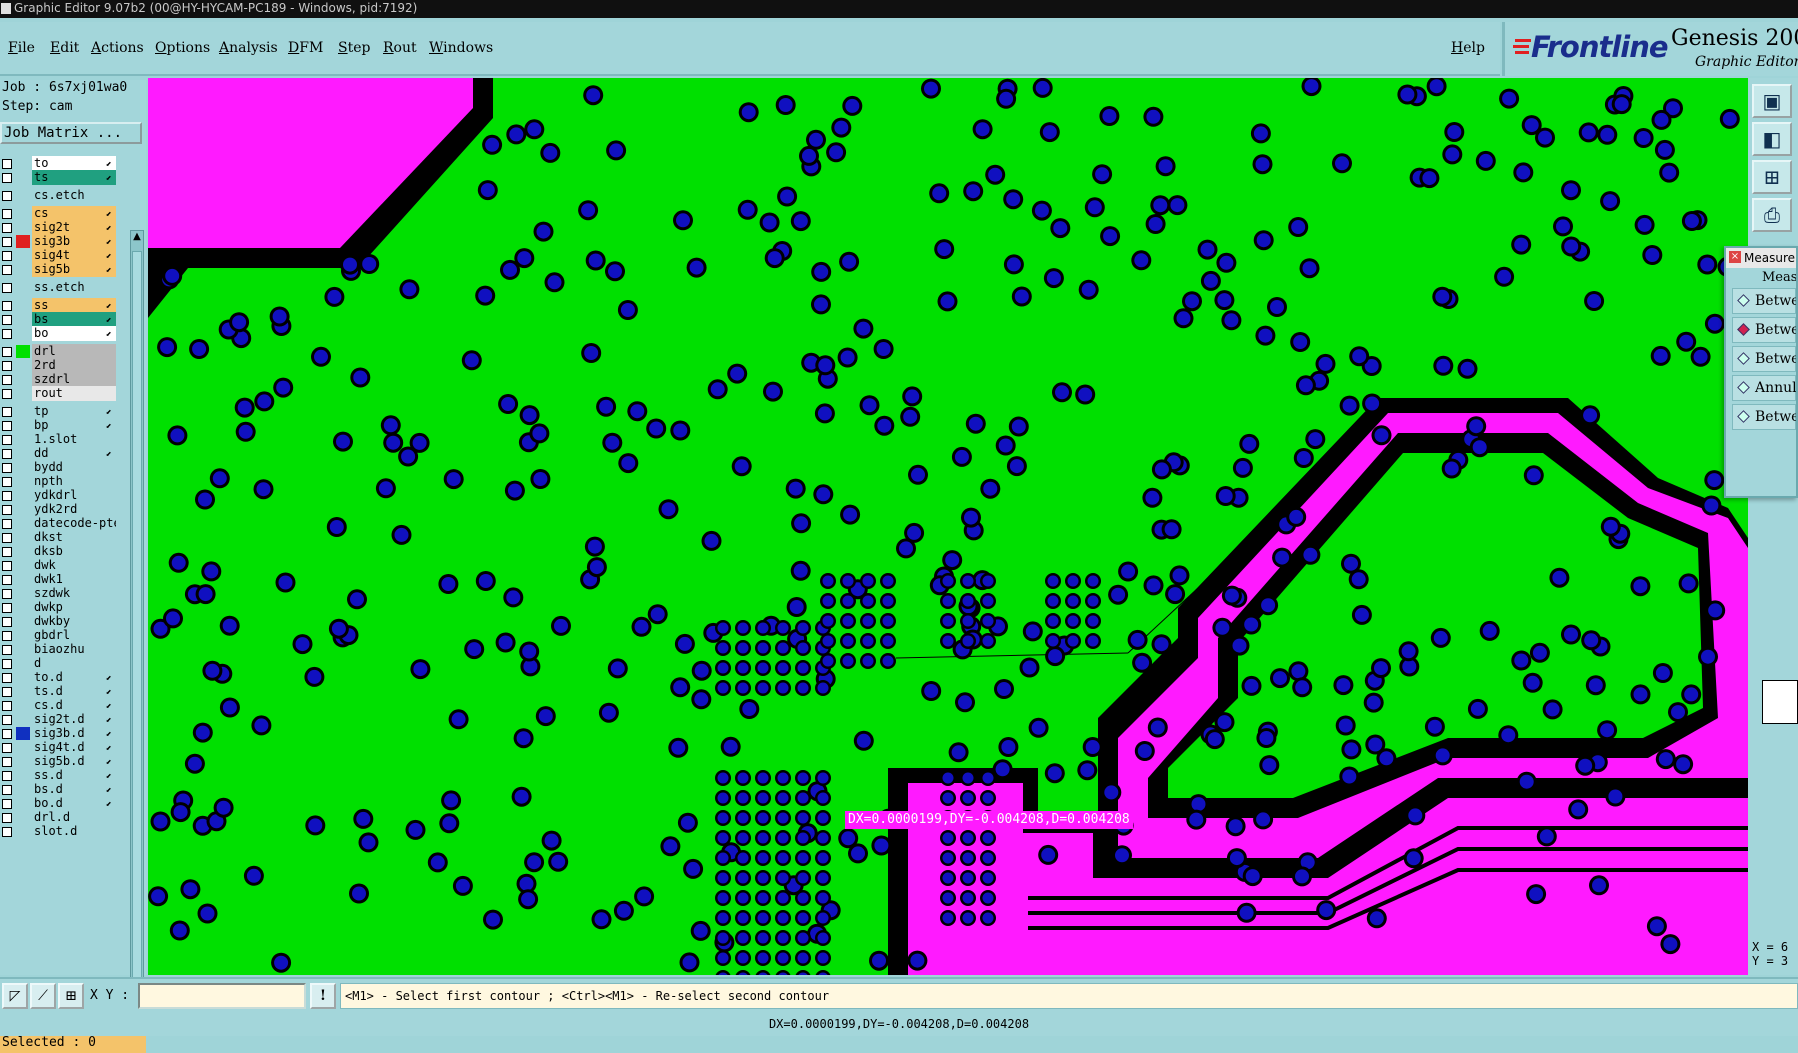 The image size is (1798, 1053). What do you see at coordinates (74, 379) in the screenshot?
I see `layer-name: szdrl` at bounding box center [74, 379].